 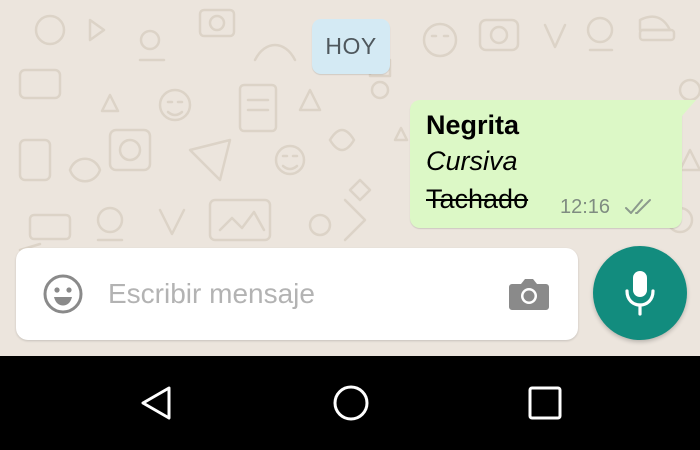 I want to click on home-circle-icon, so click(x=351, y=403).